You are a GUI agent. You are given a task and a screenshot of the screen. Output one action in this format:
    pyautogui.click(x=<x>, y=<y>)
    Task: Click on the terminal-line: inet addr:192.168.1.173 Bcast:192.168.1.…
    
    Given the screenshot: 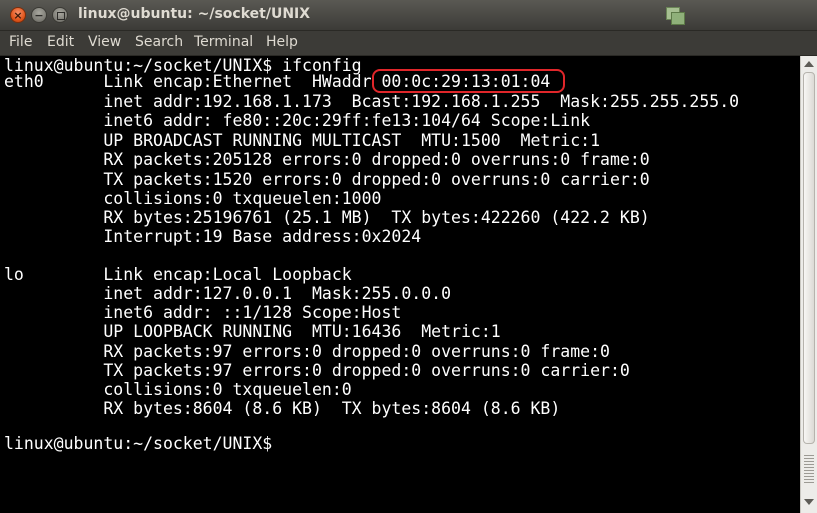 What is the action you would take?
    pyautogui.click(x=372, y=101)
    